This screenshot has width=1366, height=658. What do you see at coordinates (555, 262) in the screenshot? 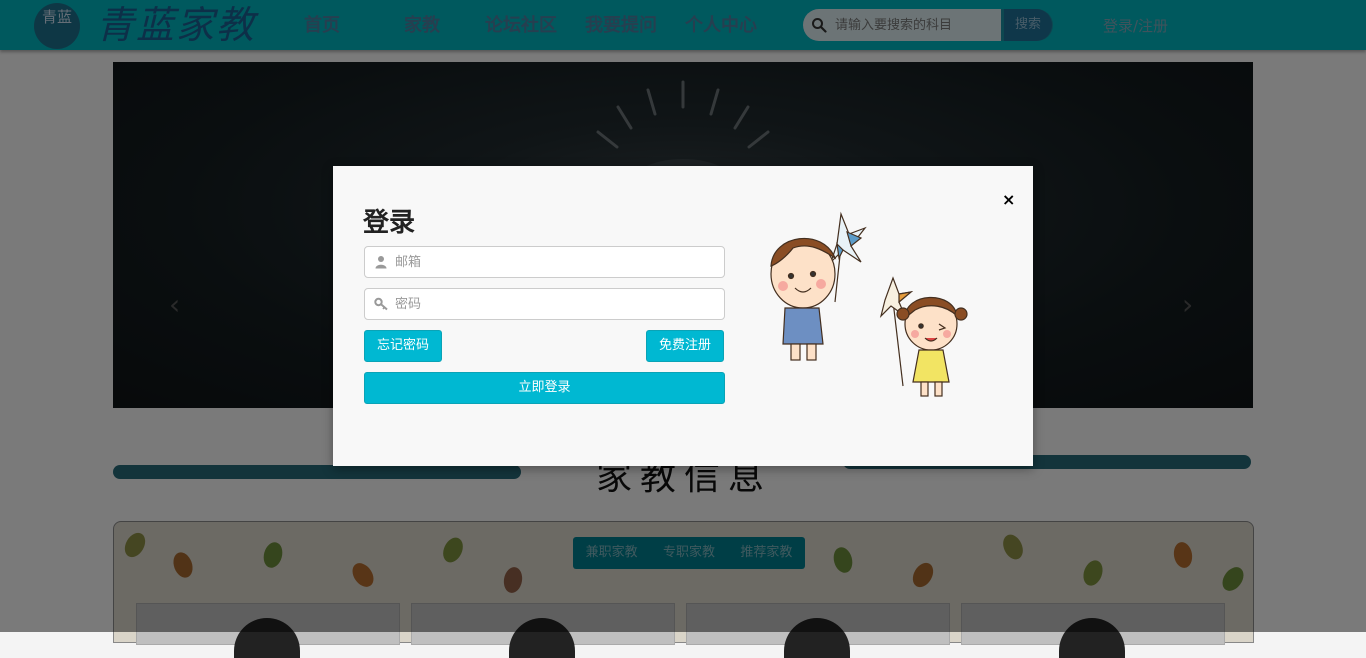
I see `email-input` at bounding box center [555, 262].